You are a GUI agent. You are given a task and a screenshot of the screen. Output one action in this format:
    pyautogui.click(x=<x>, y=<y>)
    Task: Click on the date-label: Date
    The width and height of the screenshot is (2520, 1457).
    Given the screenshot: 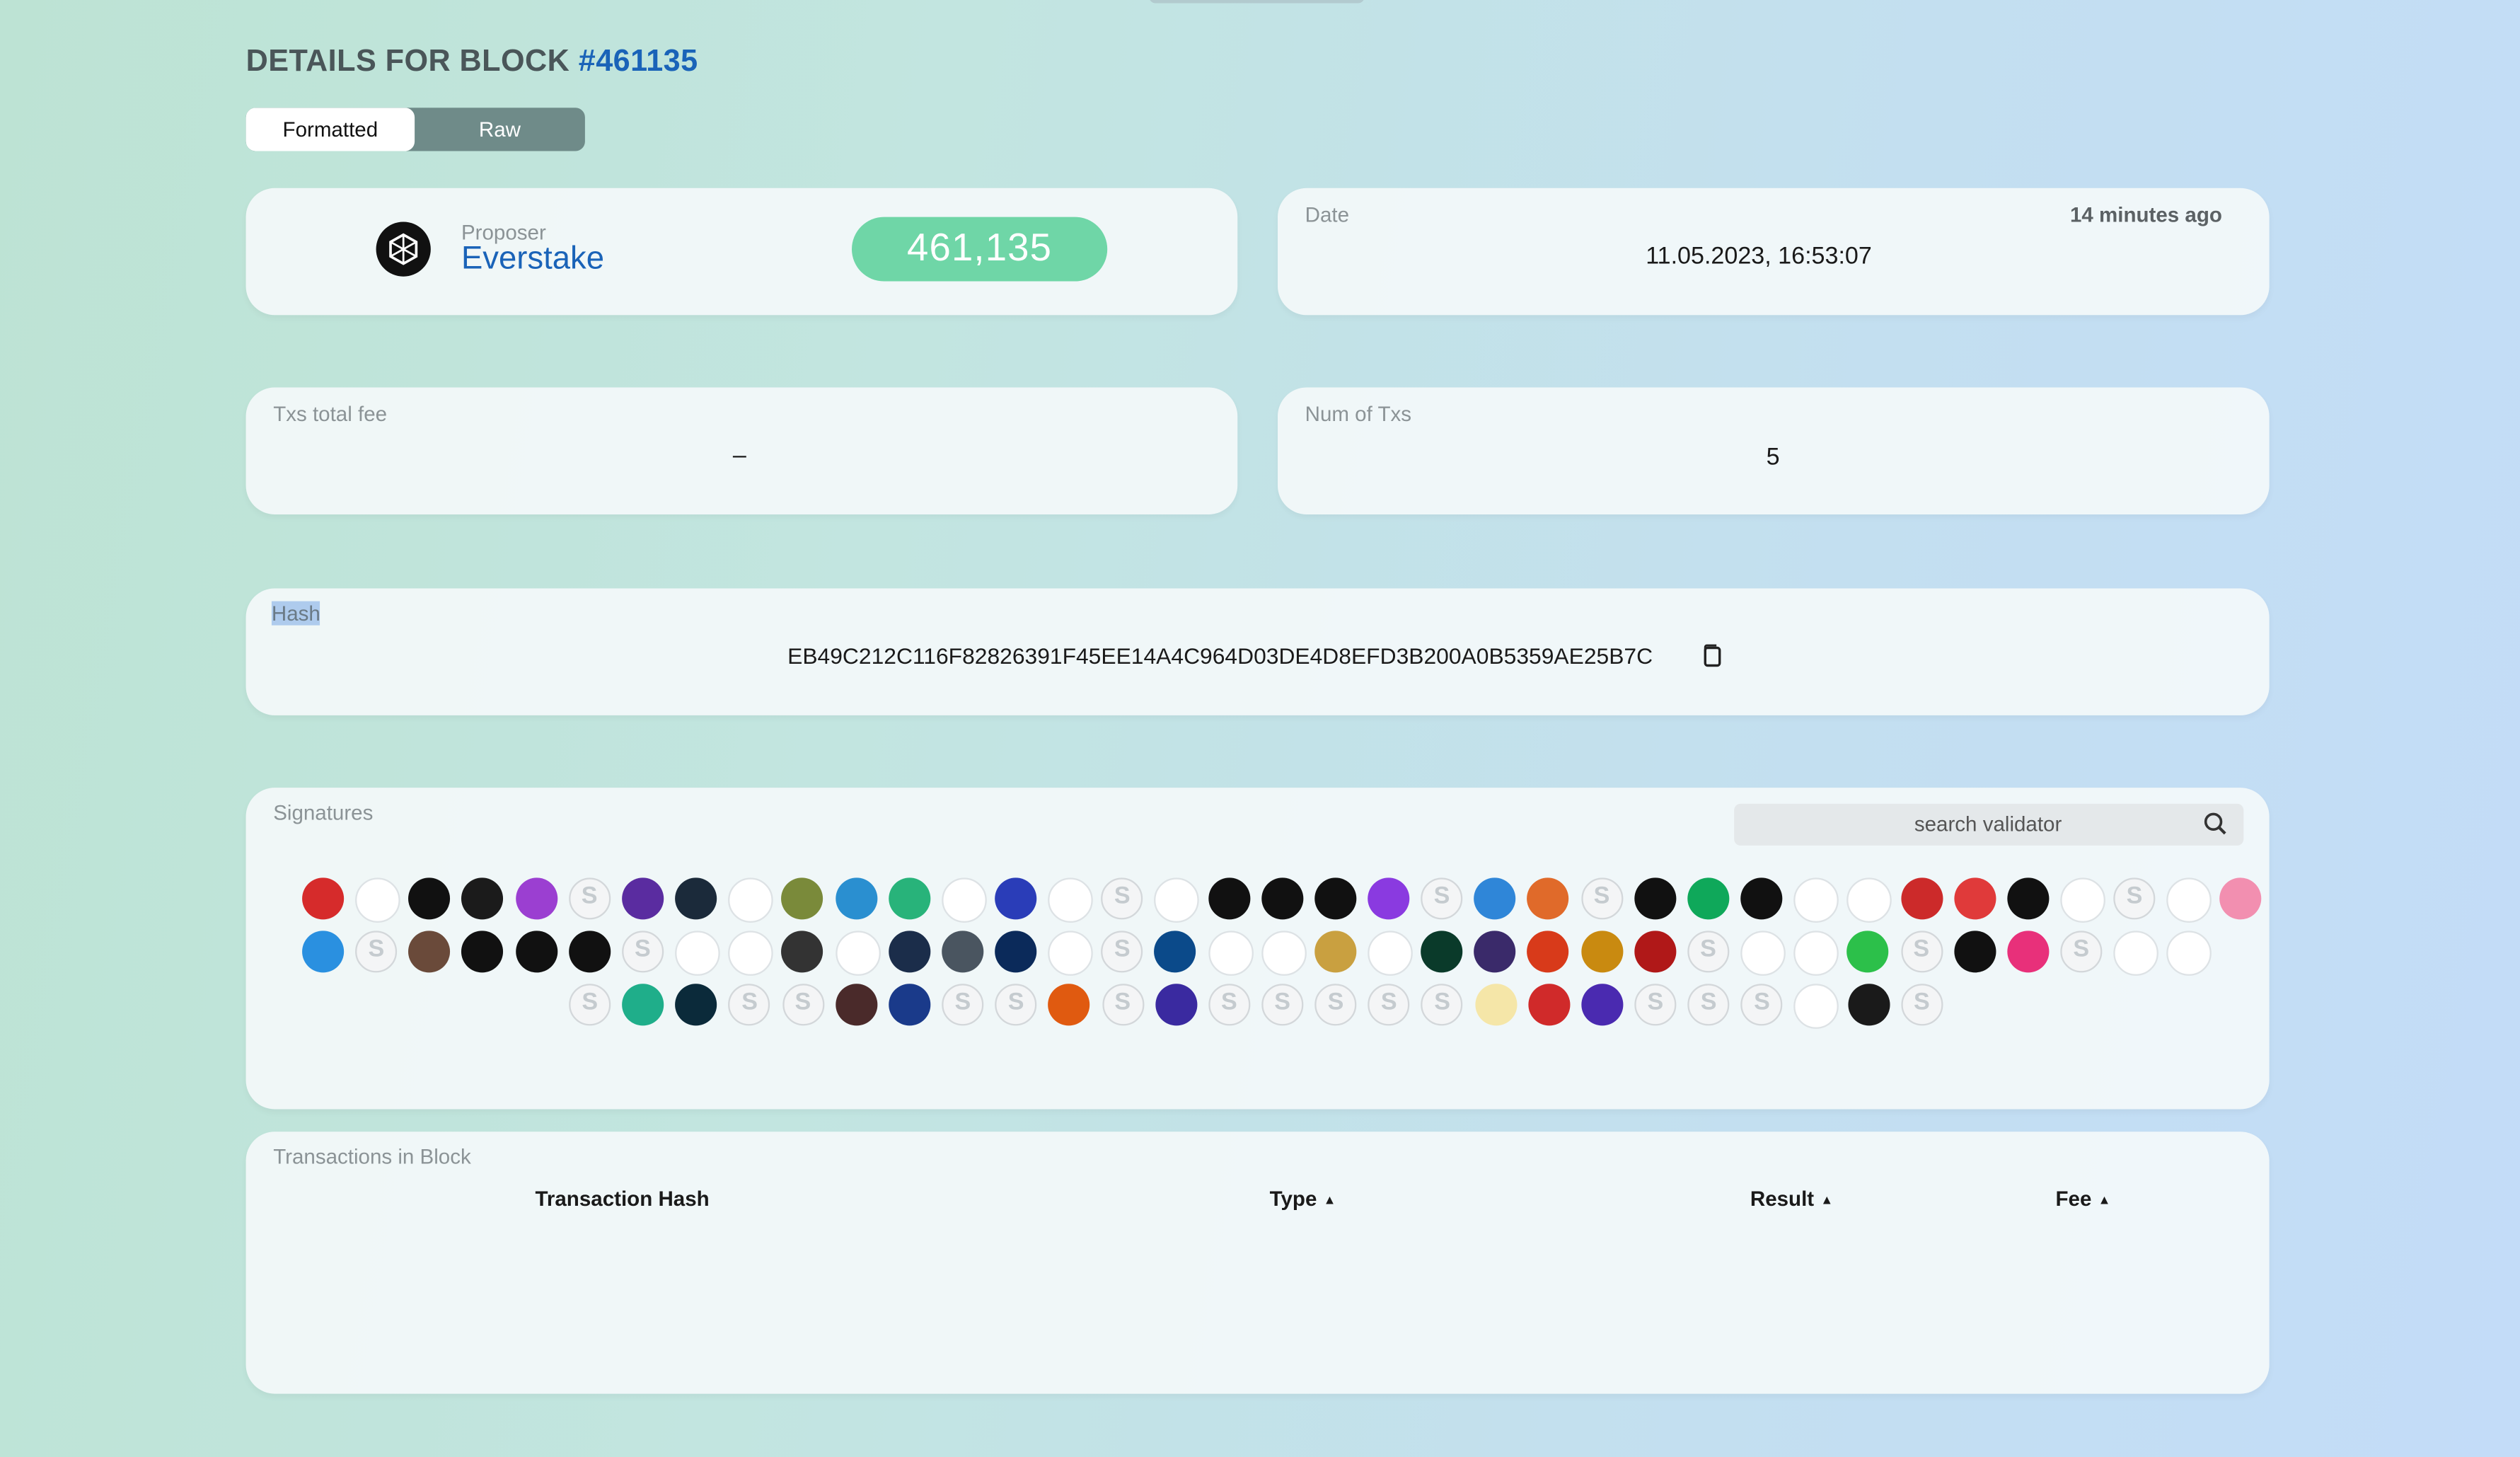 What is the action you would take?
    pyautogui.click(x=1328, y=214)
    